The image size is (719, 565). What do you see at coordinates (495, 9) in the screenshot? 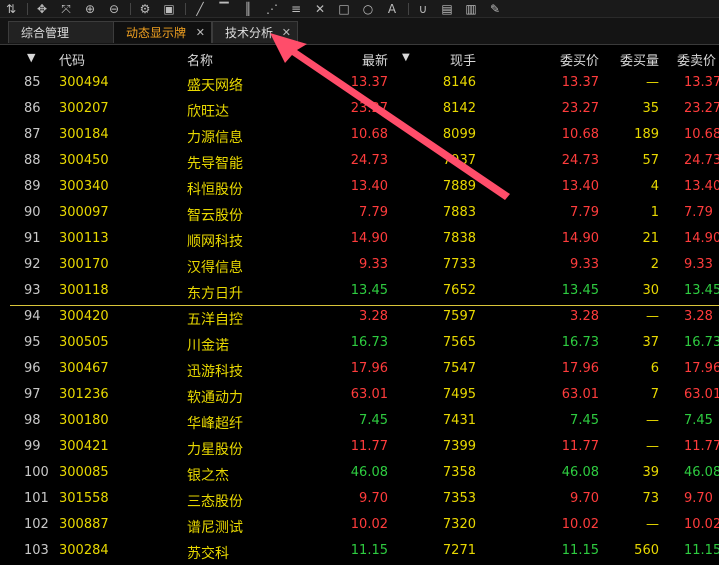
I see `draw-icon: ✎` at bounding box center [495, 9].